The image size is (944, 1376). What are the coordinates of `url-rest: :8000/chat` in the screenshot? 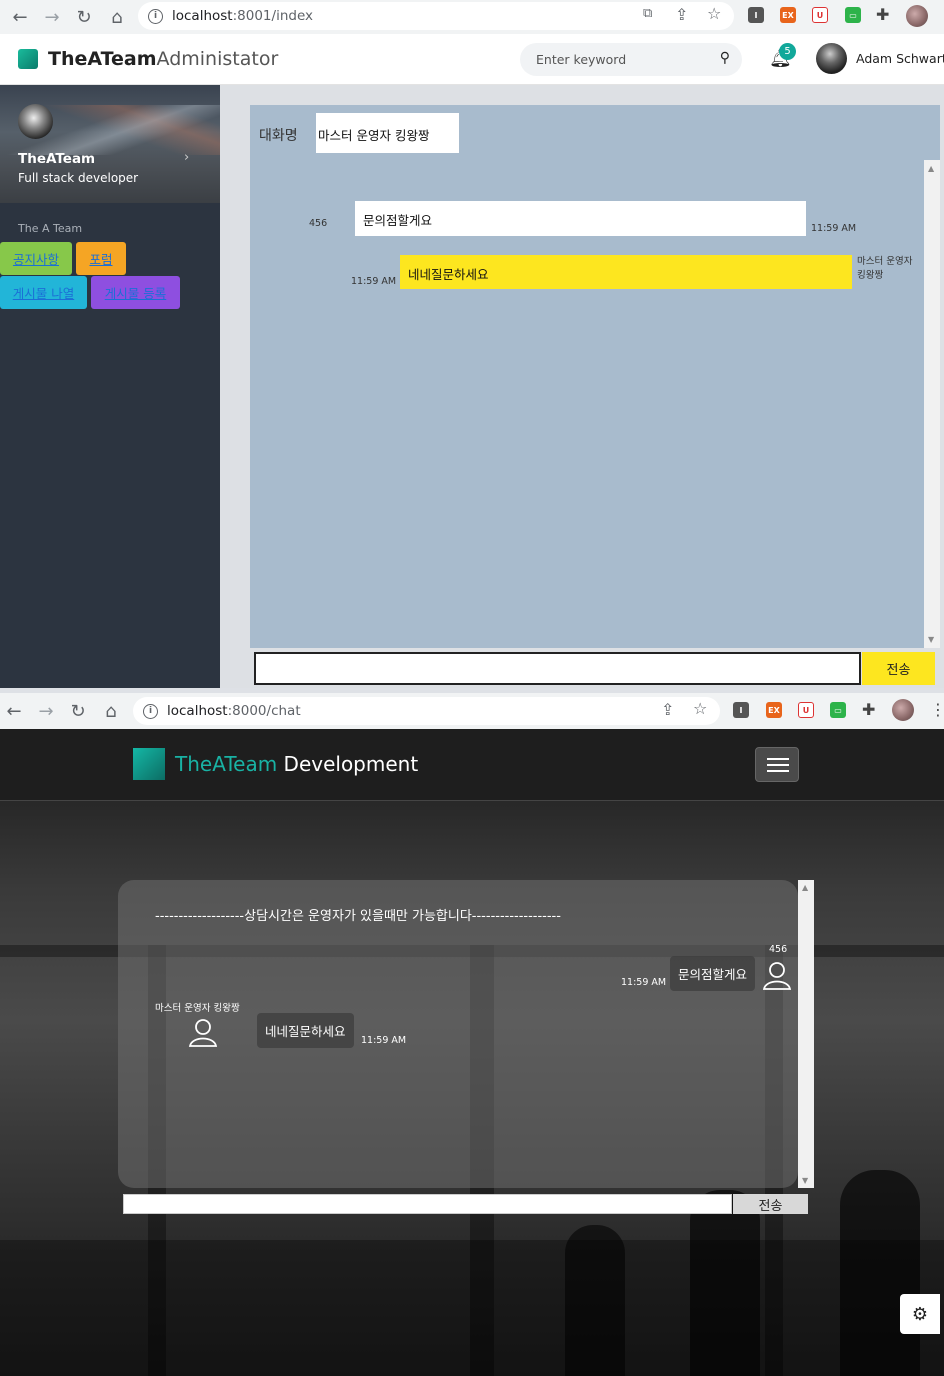 It's located at (264, 711).